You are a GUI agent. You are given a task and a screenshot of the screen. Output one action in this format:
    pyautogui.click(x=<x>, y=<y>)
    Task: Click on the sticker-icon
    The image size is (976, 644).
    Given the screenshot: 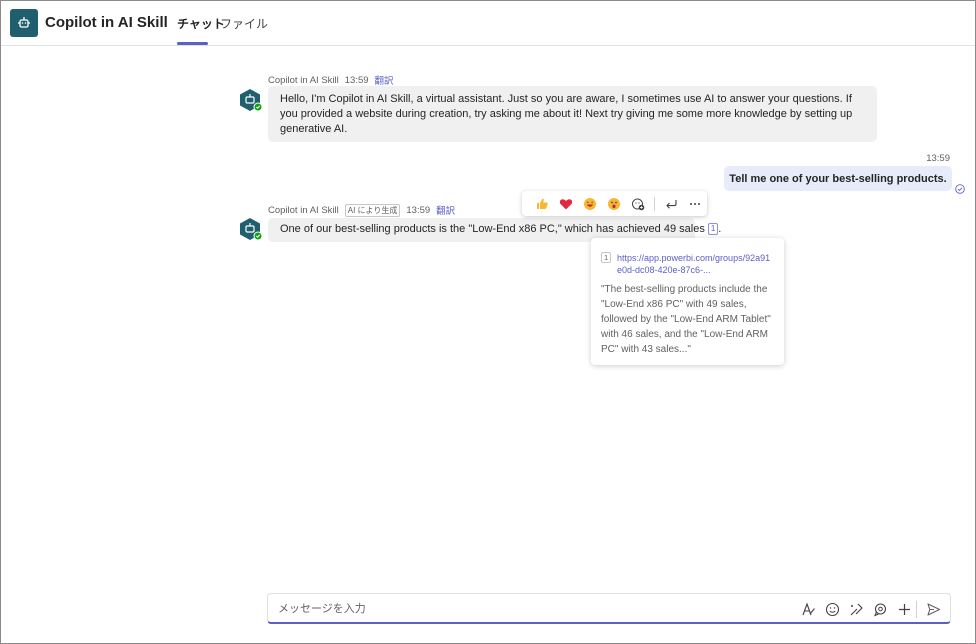 What is the action you would take?
    pyautogui.click(x=856, y=609)
    